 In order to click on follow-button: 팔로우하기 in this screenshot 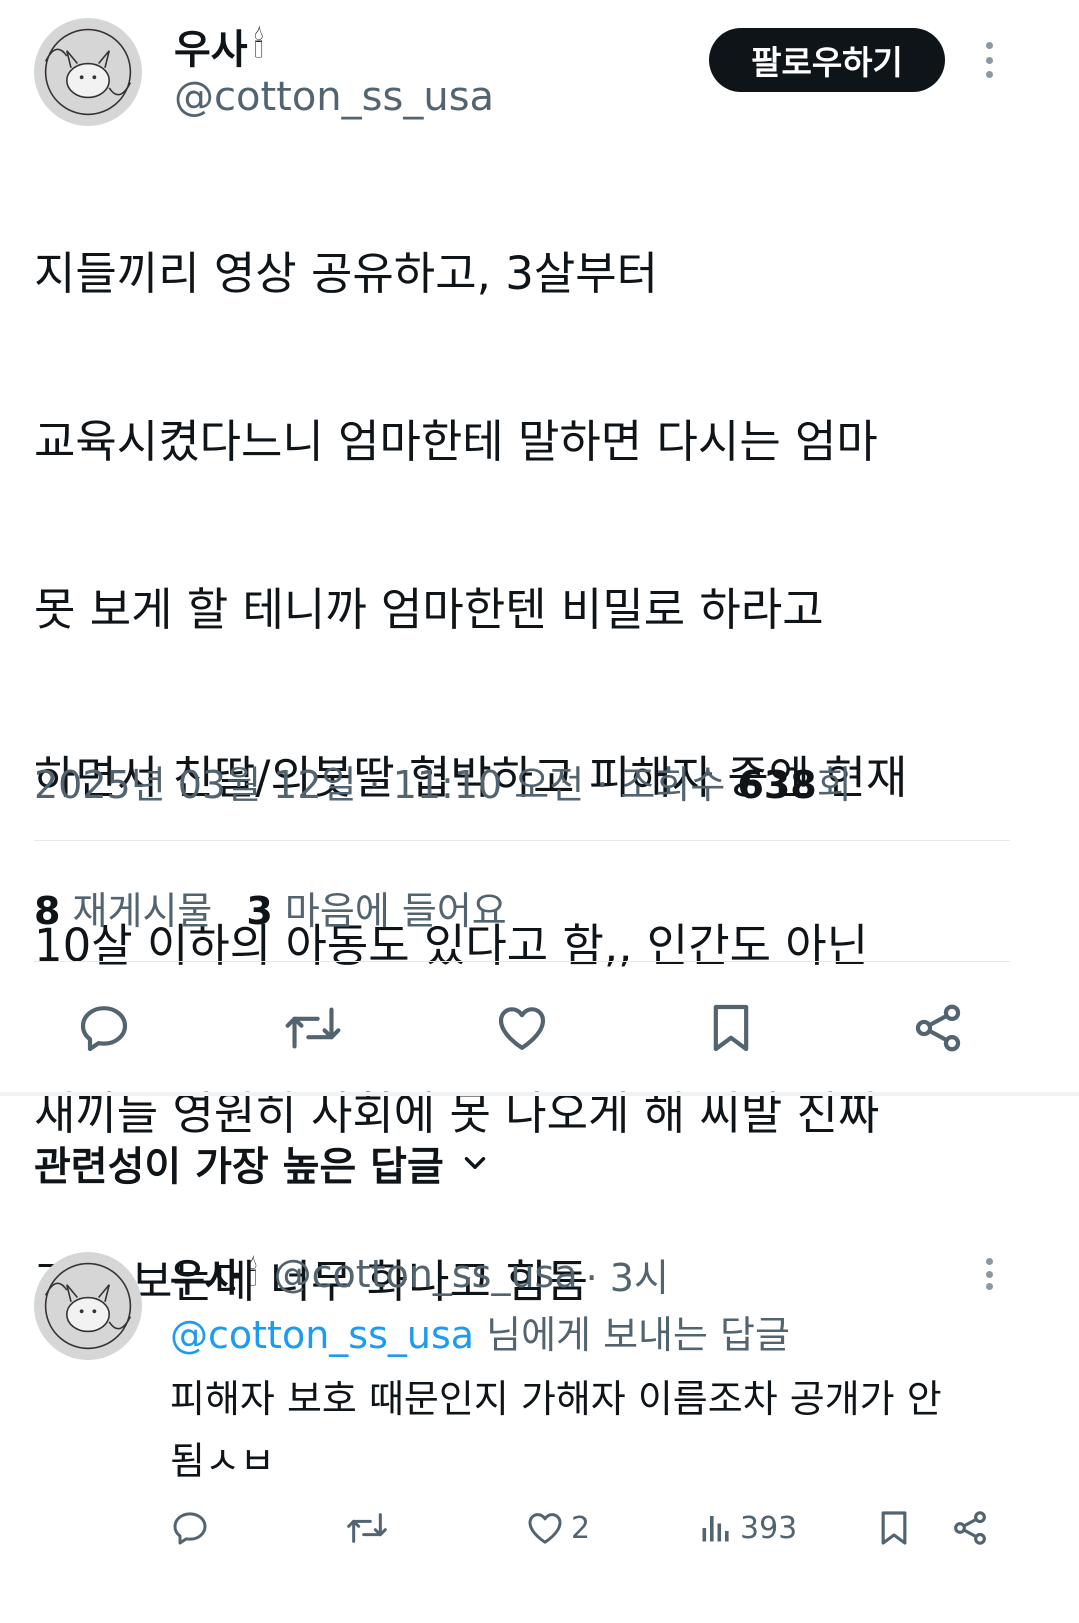, I will do `click(827, 60)`.